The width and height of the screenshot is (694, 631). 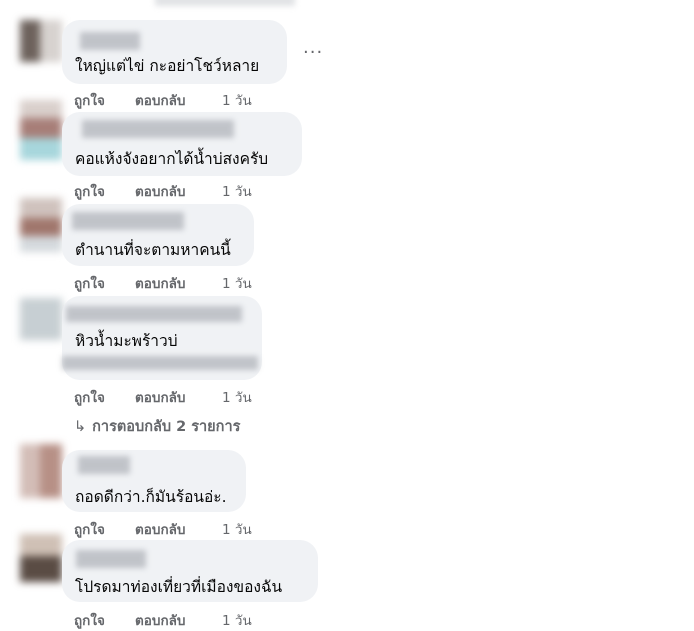 I want to click on obscured-comment-text, so click(x=160, y=363).